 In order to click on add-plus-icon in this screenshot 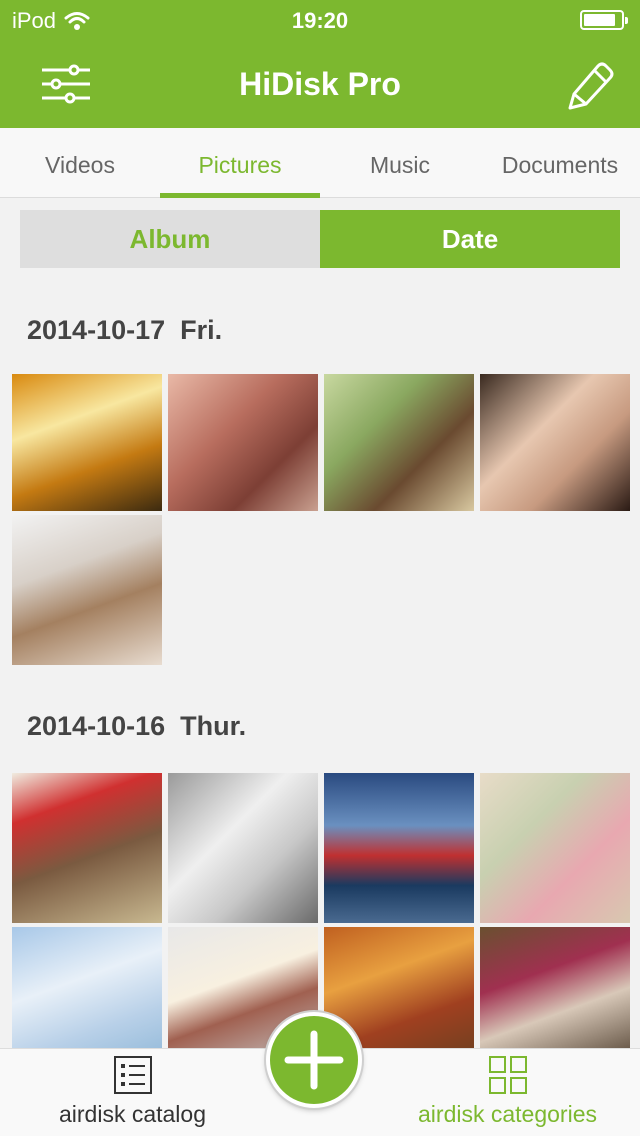, I will do `click(314, 1060)`.